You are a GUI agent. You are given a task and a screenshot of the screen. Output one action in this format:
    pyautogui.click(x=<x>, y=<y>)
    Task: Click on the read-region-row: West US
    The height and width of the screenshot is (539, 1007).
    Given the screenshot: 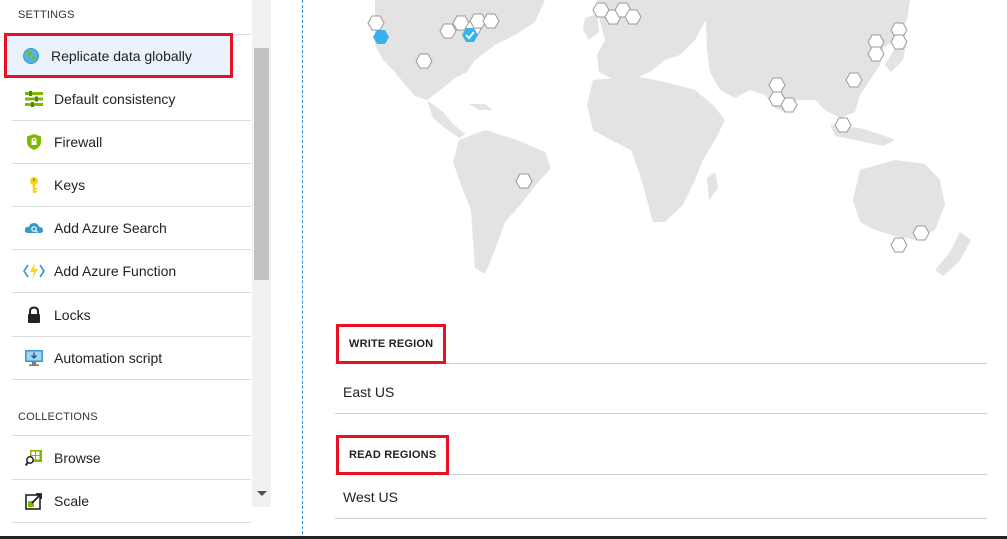 What is the action you would take?
    pyautogui.click(x=661, y=497)
    